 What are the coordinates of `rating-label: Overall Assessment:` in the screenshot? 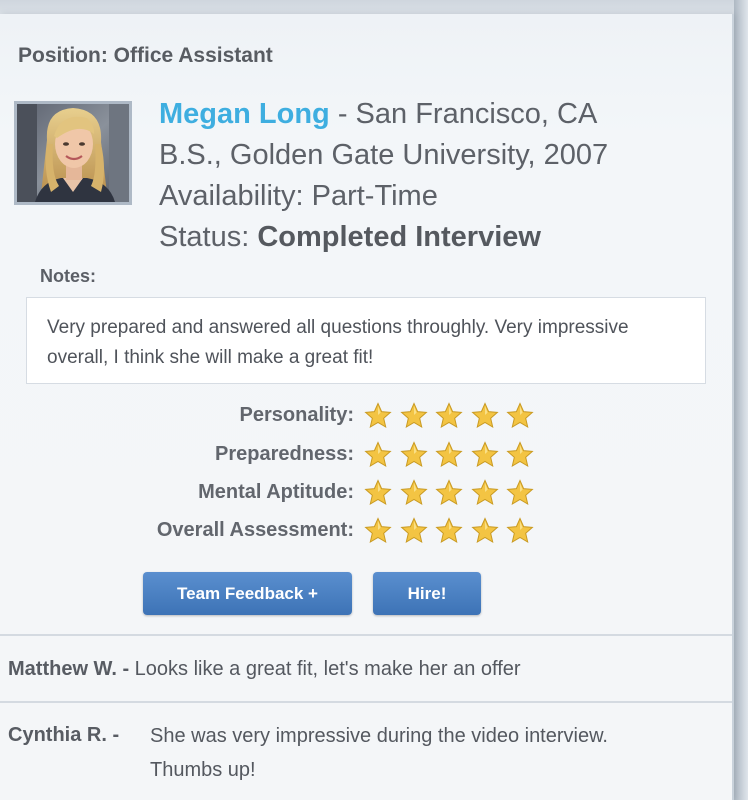 It's located at (255, 530).